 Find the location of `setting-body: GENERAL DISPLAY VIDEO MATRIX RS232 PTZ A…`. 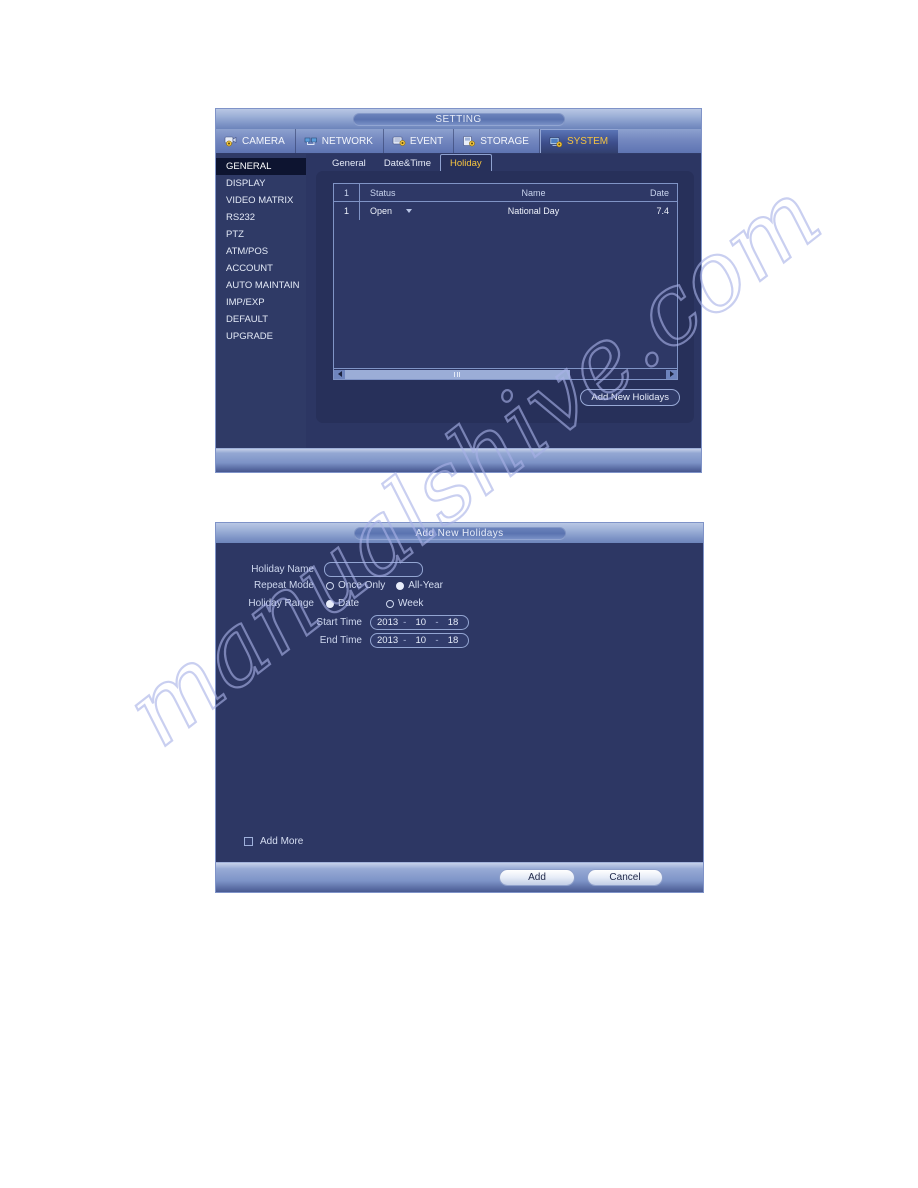

setting-body: GENERAL DISPLAY VIDEO MATRIX RS232 PTZ A… is located at coordinates (458, 301).